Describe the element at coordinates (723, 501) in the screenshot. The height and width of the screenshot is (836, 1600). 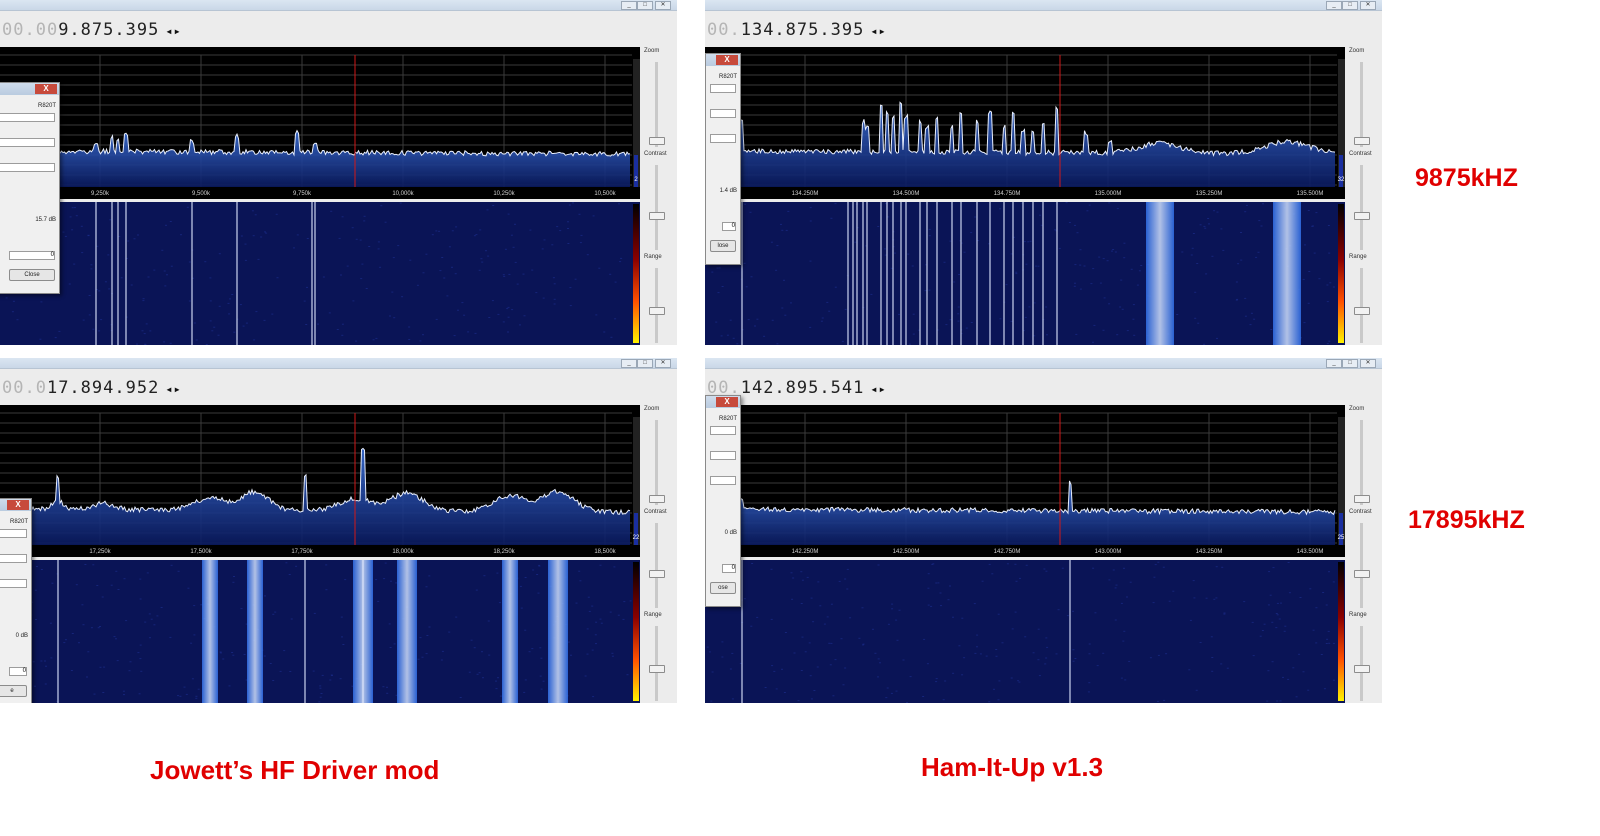
I see `rtlsdr-settings-dialog: X R820T 0 dB 0 ose` at that location.